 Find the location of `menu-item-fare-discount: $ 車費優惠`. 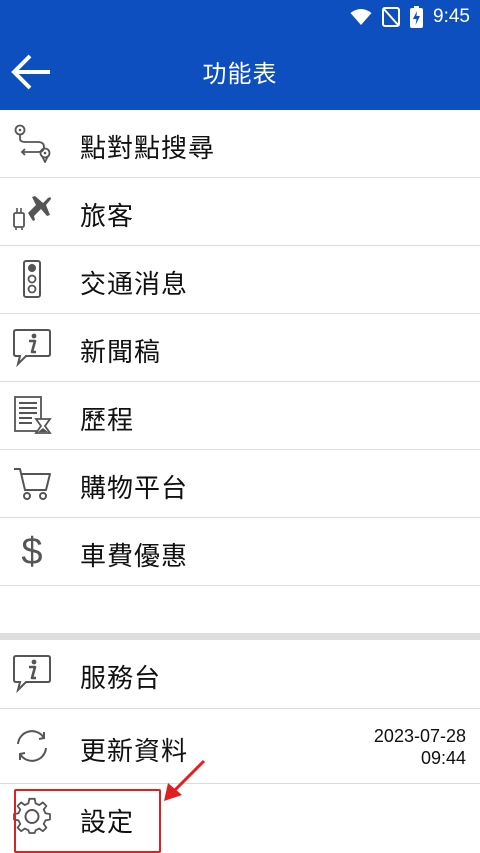

menu-item-fare-discount: $ 車費優惠 is located at coordinates (240, 552).